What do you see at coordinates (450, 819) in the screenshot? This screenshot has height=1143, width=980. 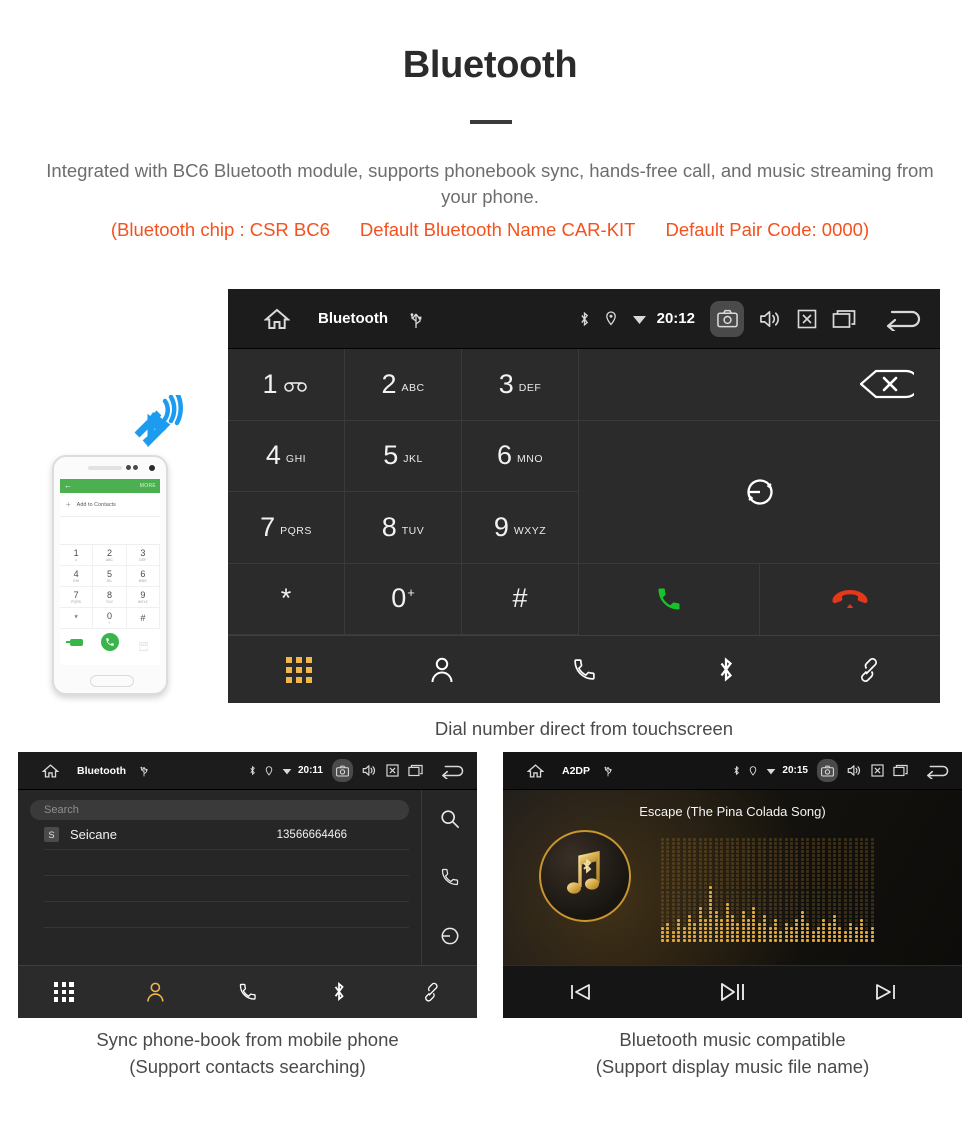 I see `search-icon` at bounding box center [450, 819].